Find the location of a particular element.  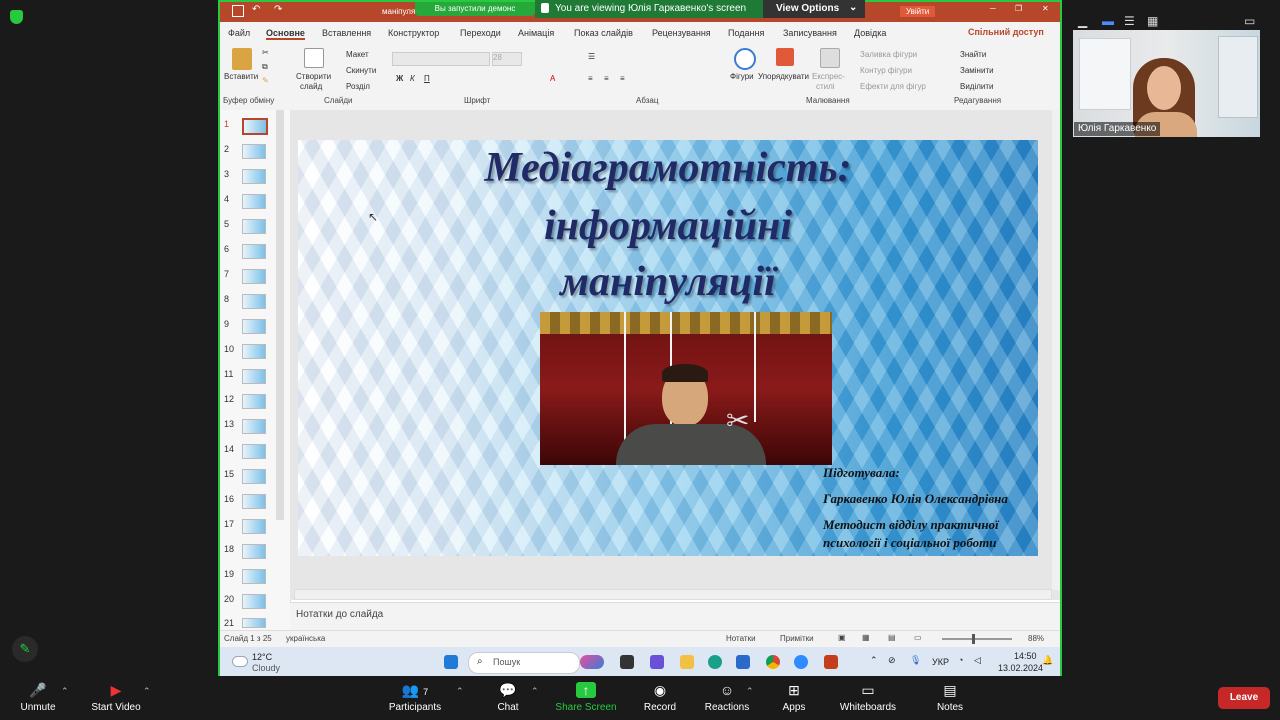

chat-app-icon is located at coordinates (657, 662).